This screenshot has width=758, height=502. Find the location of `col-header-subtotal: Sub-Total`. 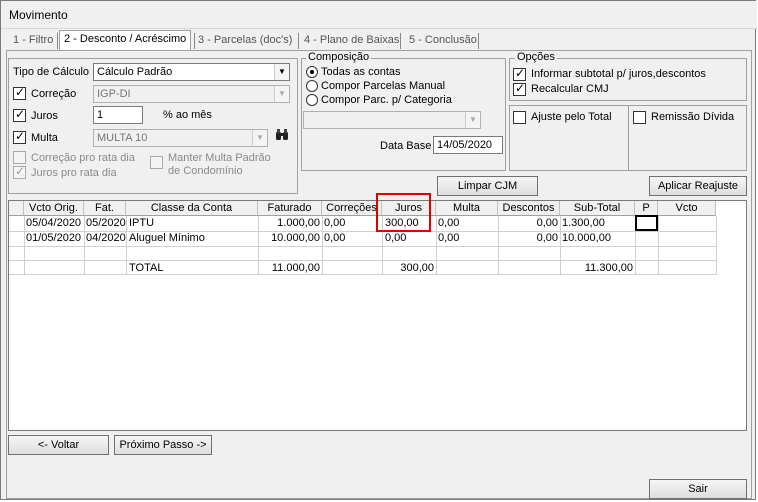

col-header-subtotal: Sub-Total is located at coordinates (597, 208).